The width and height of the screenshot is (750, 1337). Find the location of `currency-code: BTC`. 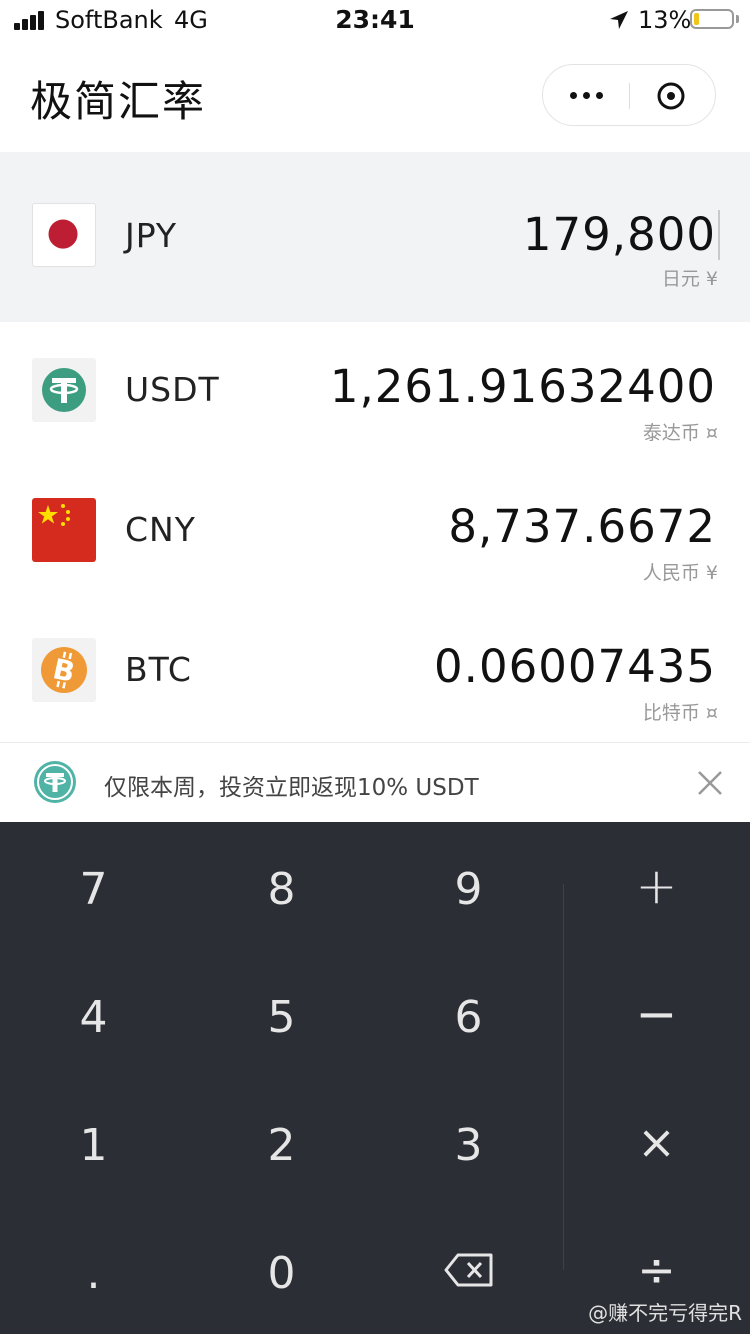

currency-code: BTC is located at coordinates (158, 669).